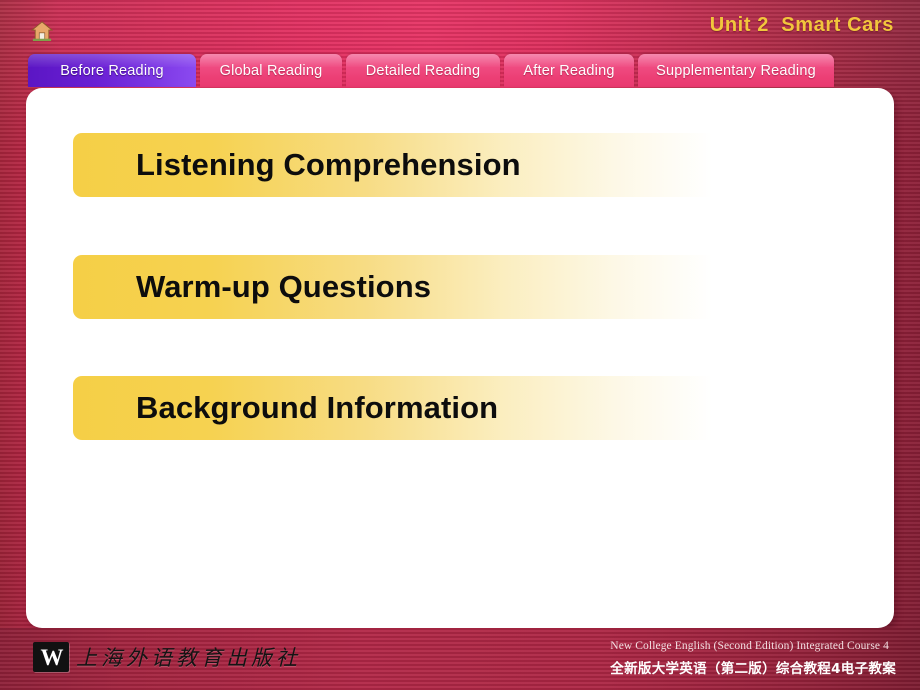  Describe the element at coordinates (284, 286) in the screenshot. I see `menu-button-label: Warm-up Questions` at that location.